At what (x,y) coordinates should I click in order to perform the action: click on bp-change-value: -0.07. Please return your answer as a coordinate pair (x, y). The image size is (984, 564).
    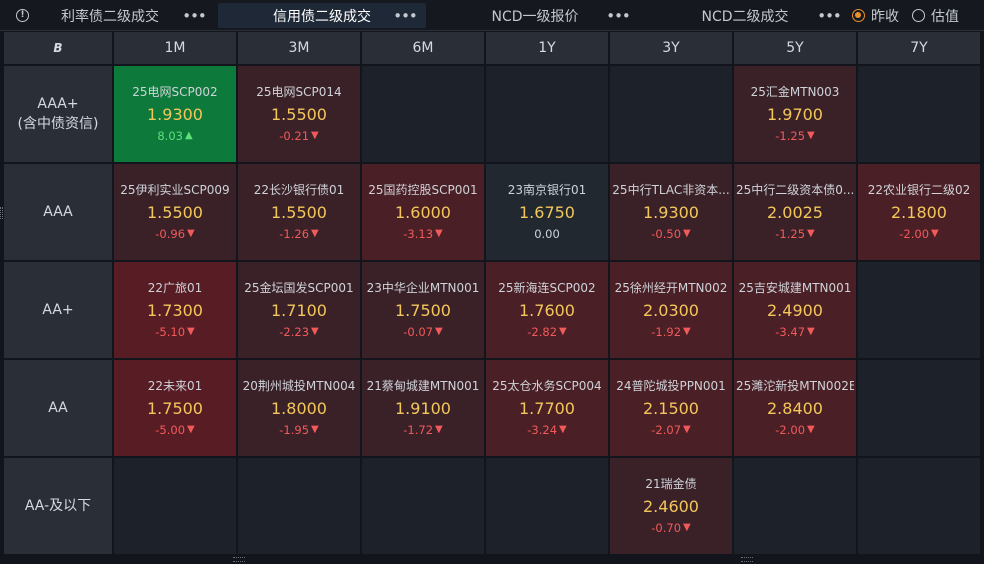
    Looking at the image, I should click on (418, 332).